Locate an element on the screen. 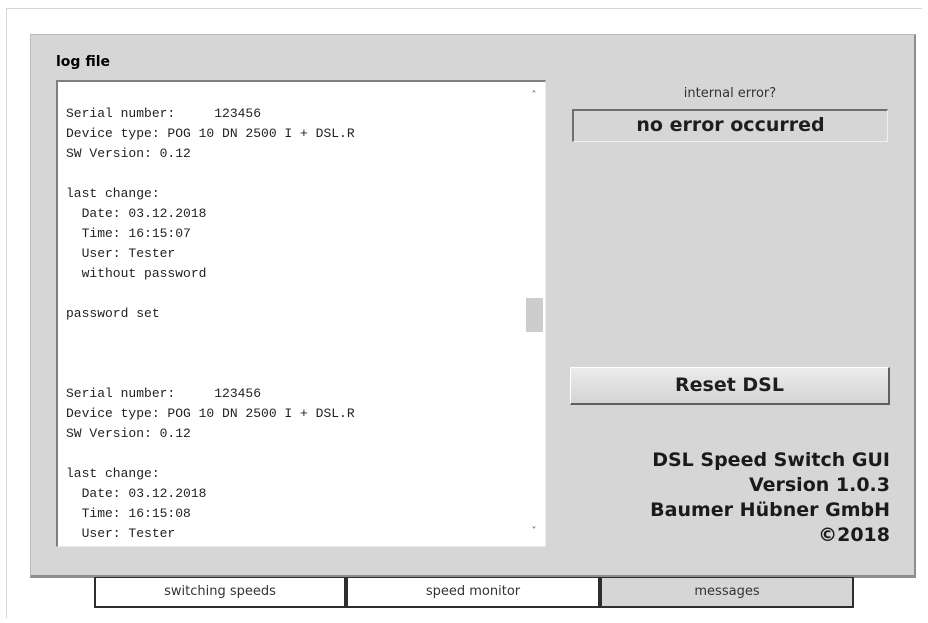  tab-speed-monitor: speed monitor is located at coordinates (473, 592).